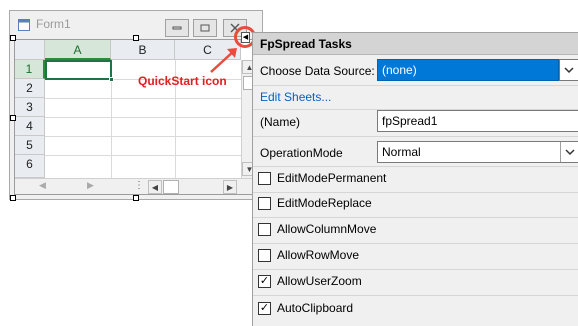  I want to click on name-field: fpSpread1, so click(477, 121).